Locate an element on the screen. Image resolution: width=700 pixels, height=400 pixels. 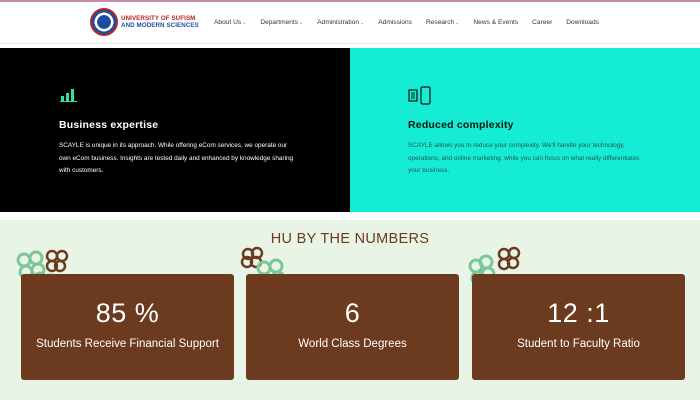
menu-label: Administration is located at coordinates (338, 22).